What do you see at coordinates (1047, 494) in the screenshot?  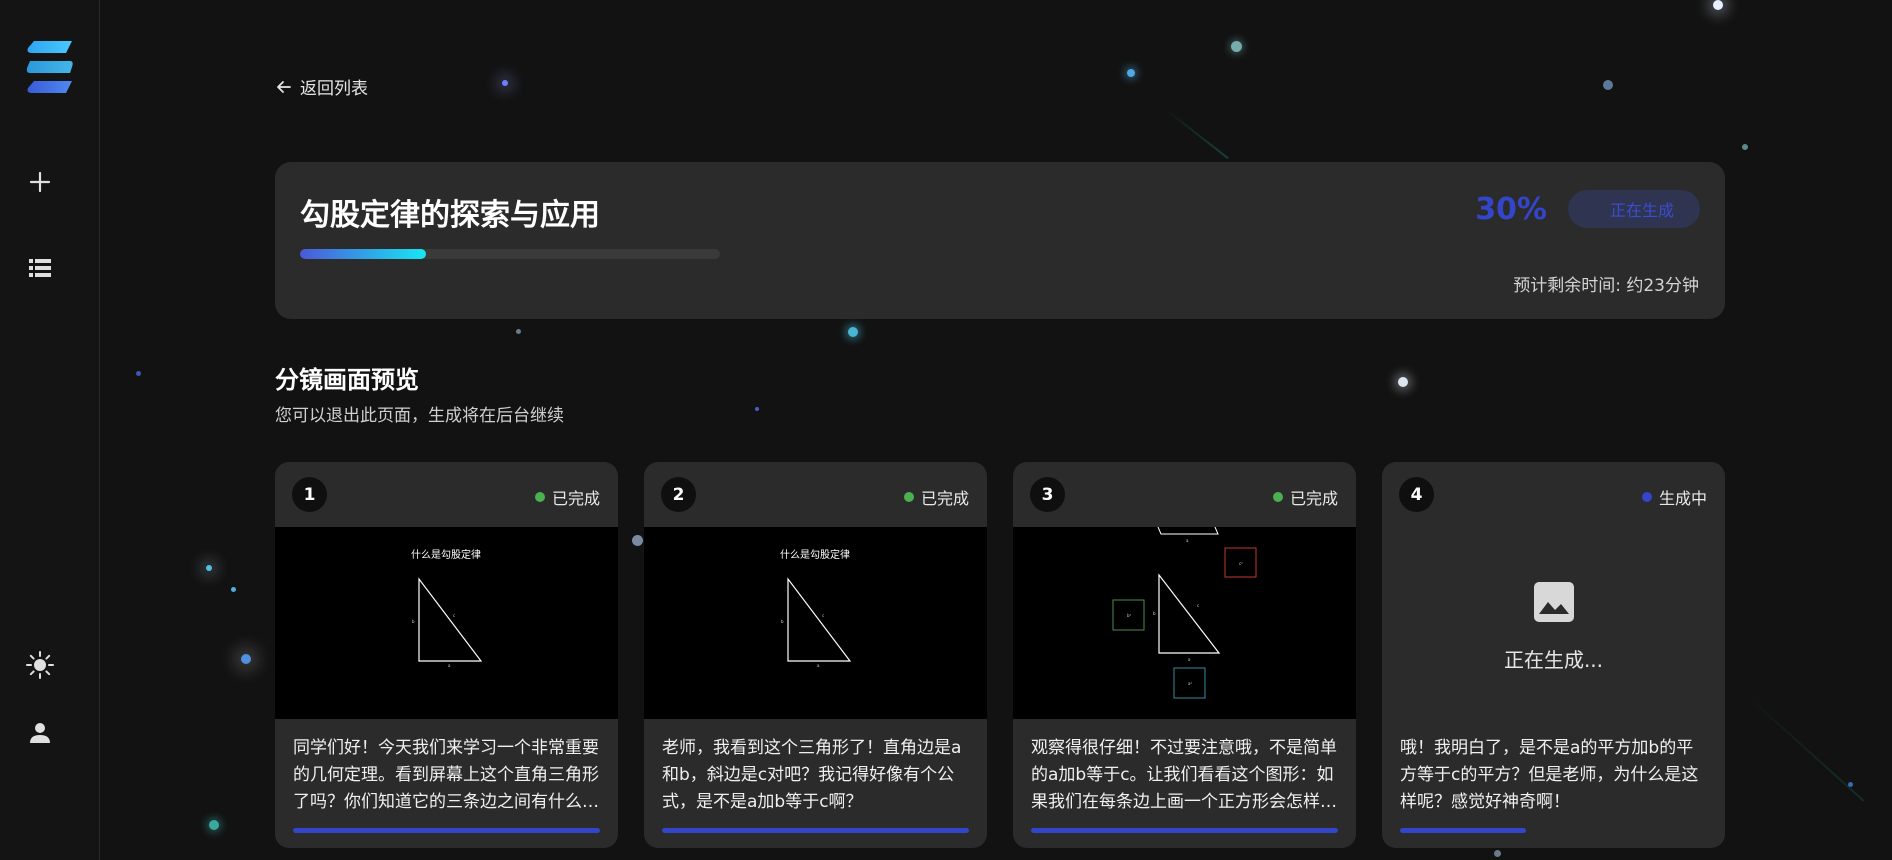 I see `scene-number: 3` at bounding box center [1047, 494].